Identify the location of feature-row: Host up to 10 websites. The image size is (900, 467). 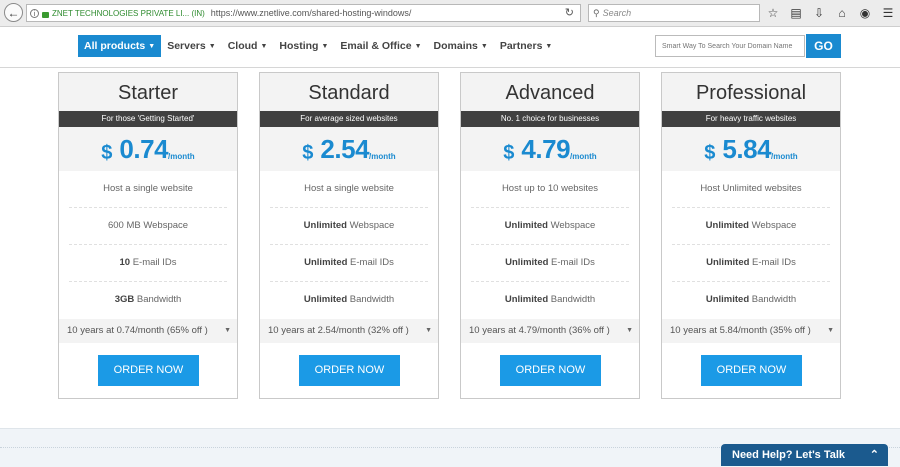
(550, 189).